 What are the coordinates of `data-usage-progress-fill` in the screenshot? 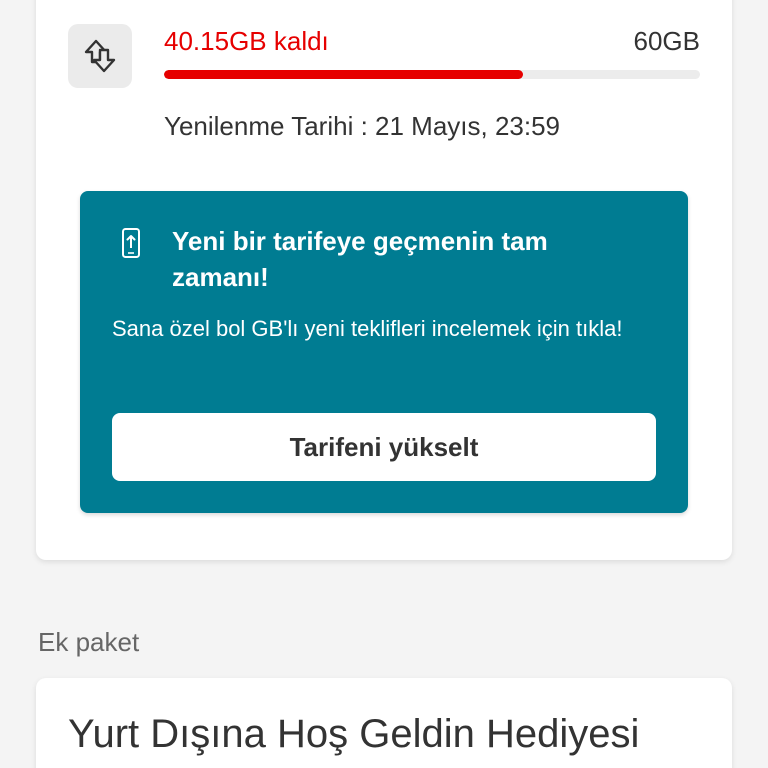 It's located at (344, 74).